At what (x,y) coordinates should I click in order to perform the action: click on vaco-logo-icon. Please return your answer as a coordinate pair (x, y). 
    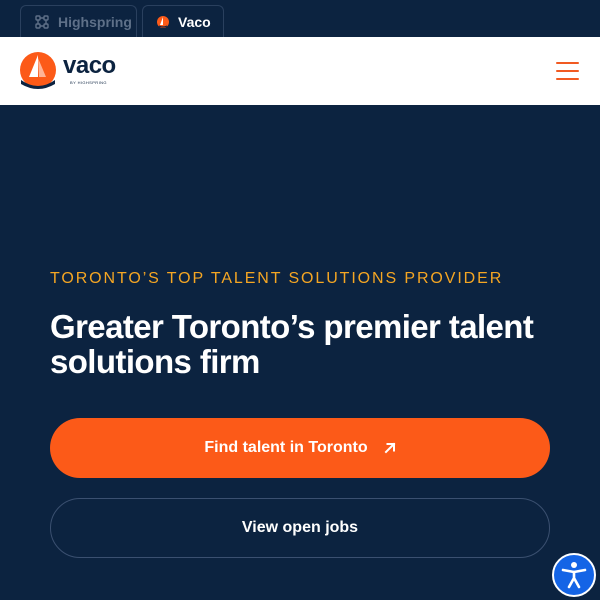
    Looking at the image, I should click on (163, 21).